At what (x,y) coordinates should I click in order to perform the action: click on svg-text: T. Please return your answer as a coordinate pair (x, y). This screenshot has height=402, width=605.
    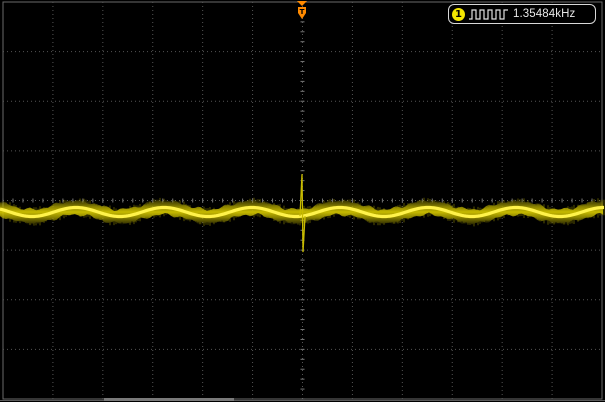
    Looking at the image, I should click on (302, 12).